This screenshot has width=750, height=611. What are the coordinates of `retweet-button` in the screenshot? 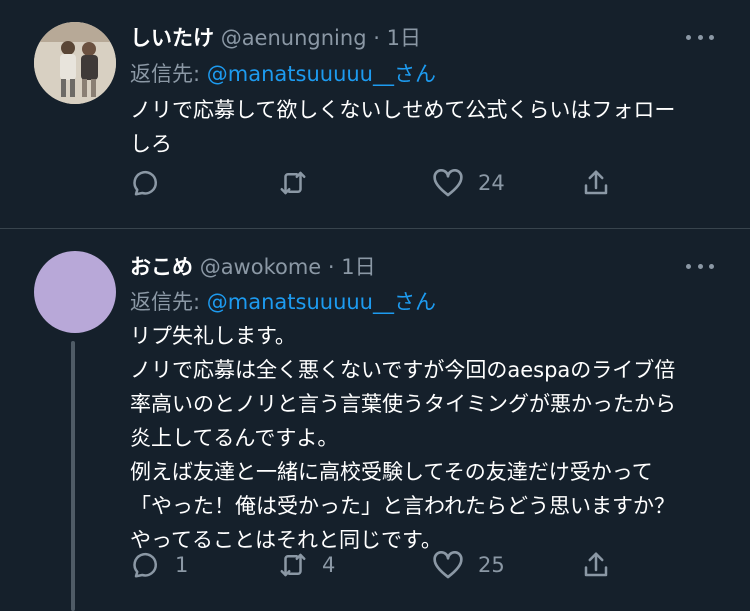 It's located at (300, 183).